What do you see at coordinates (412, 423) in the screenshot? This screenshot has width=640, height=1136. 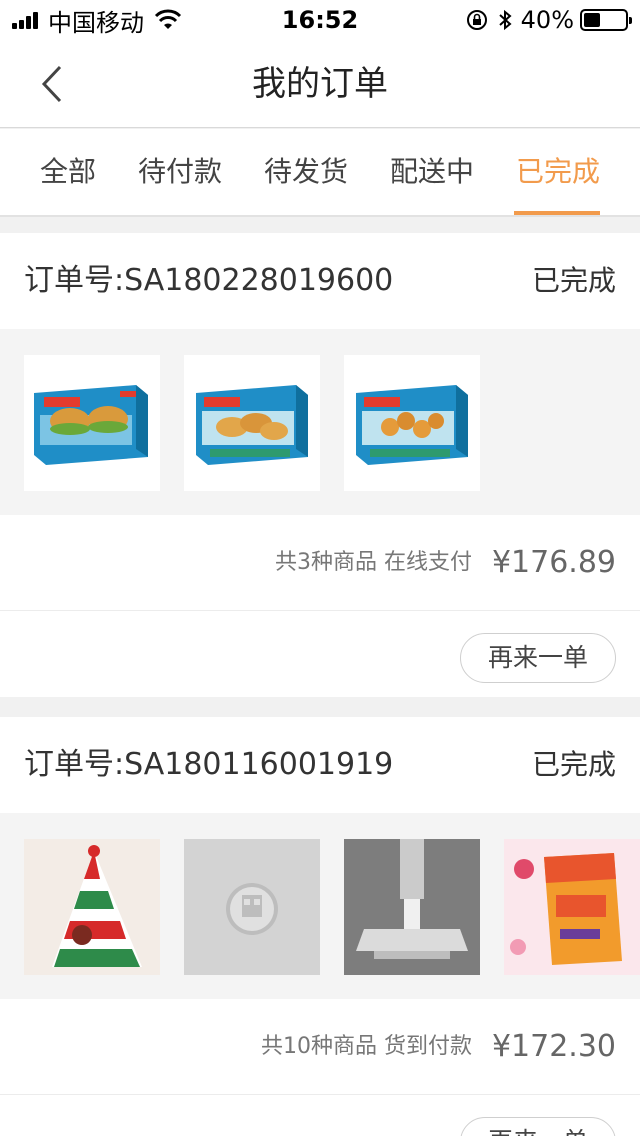 I see `shrimp-box-image` at bounding box center [412, 423].